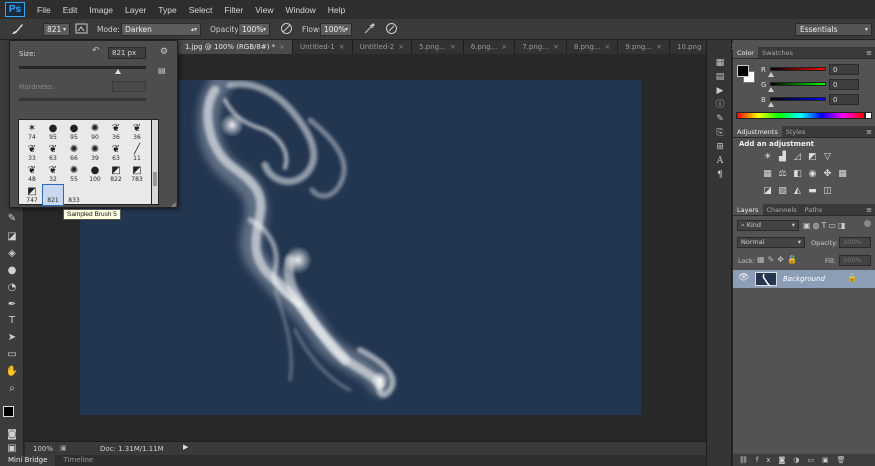 This screenshot has width=875, height=466. I want to click on tab-document-8: 9.png... ×, so click(644, 47).